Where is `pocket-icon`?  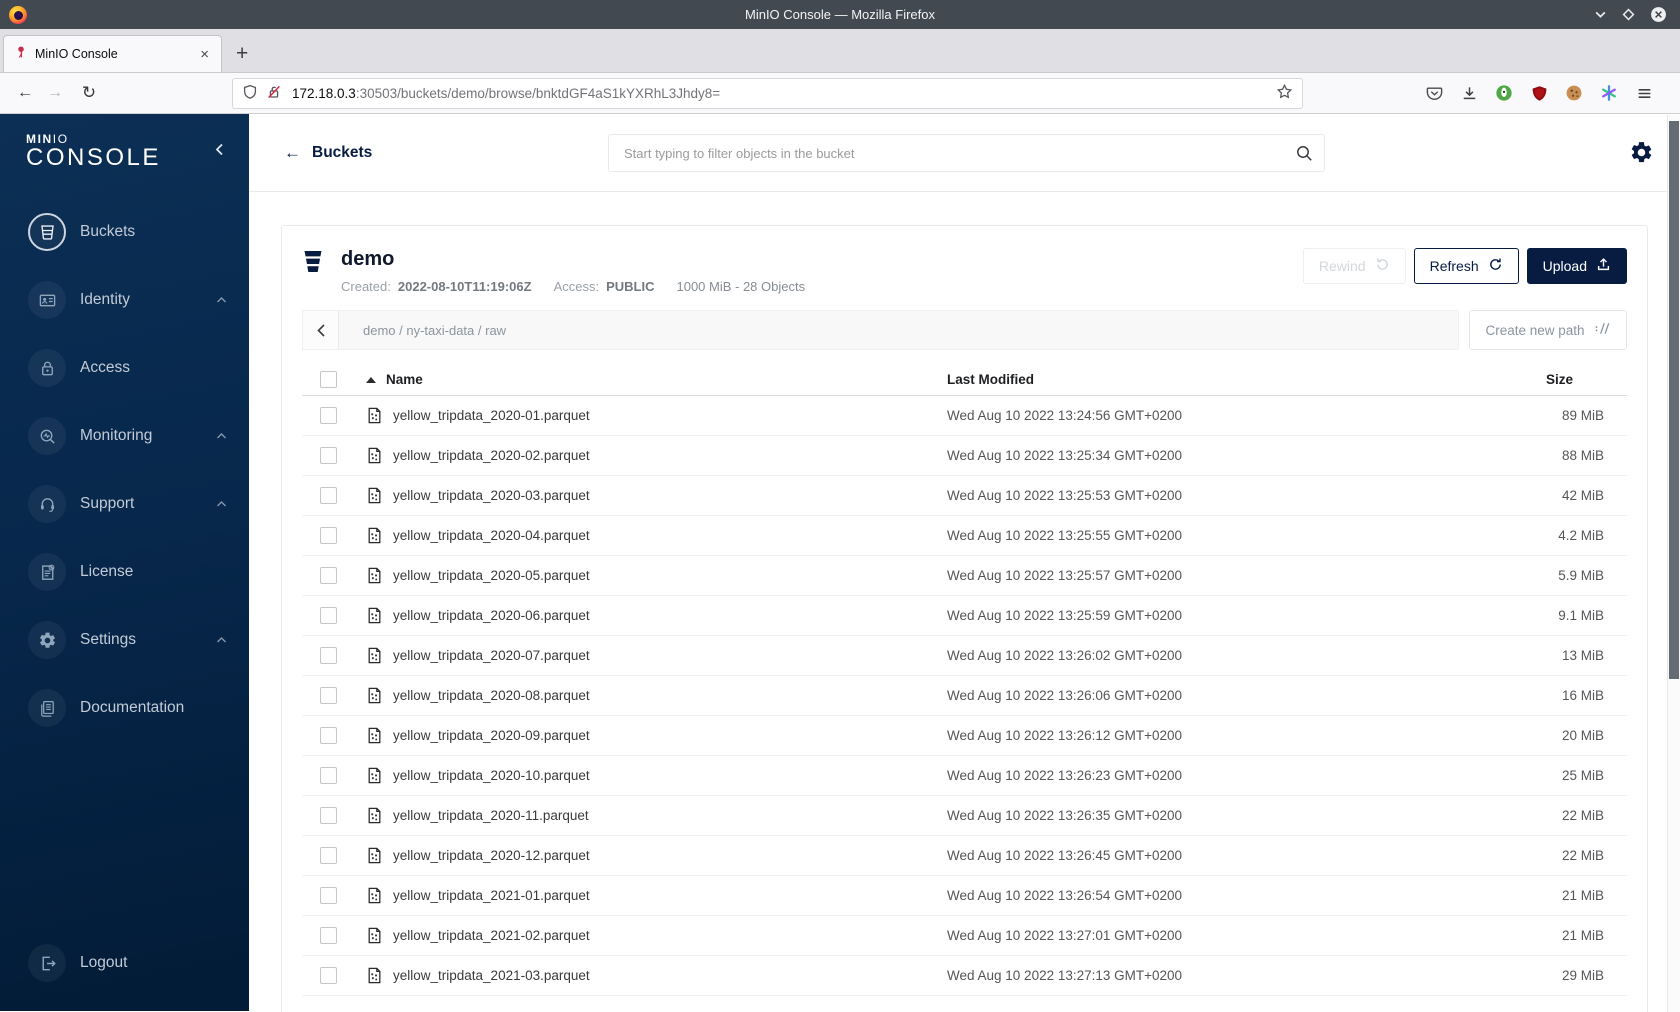 pocket-icon is located at coordinates (1434, 93).